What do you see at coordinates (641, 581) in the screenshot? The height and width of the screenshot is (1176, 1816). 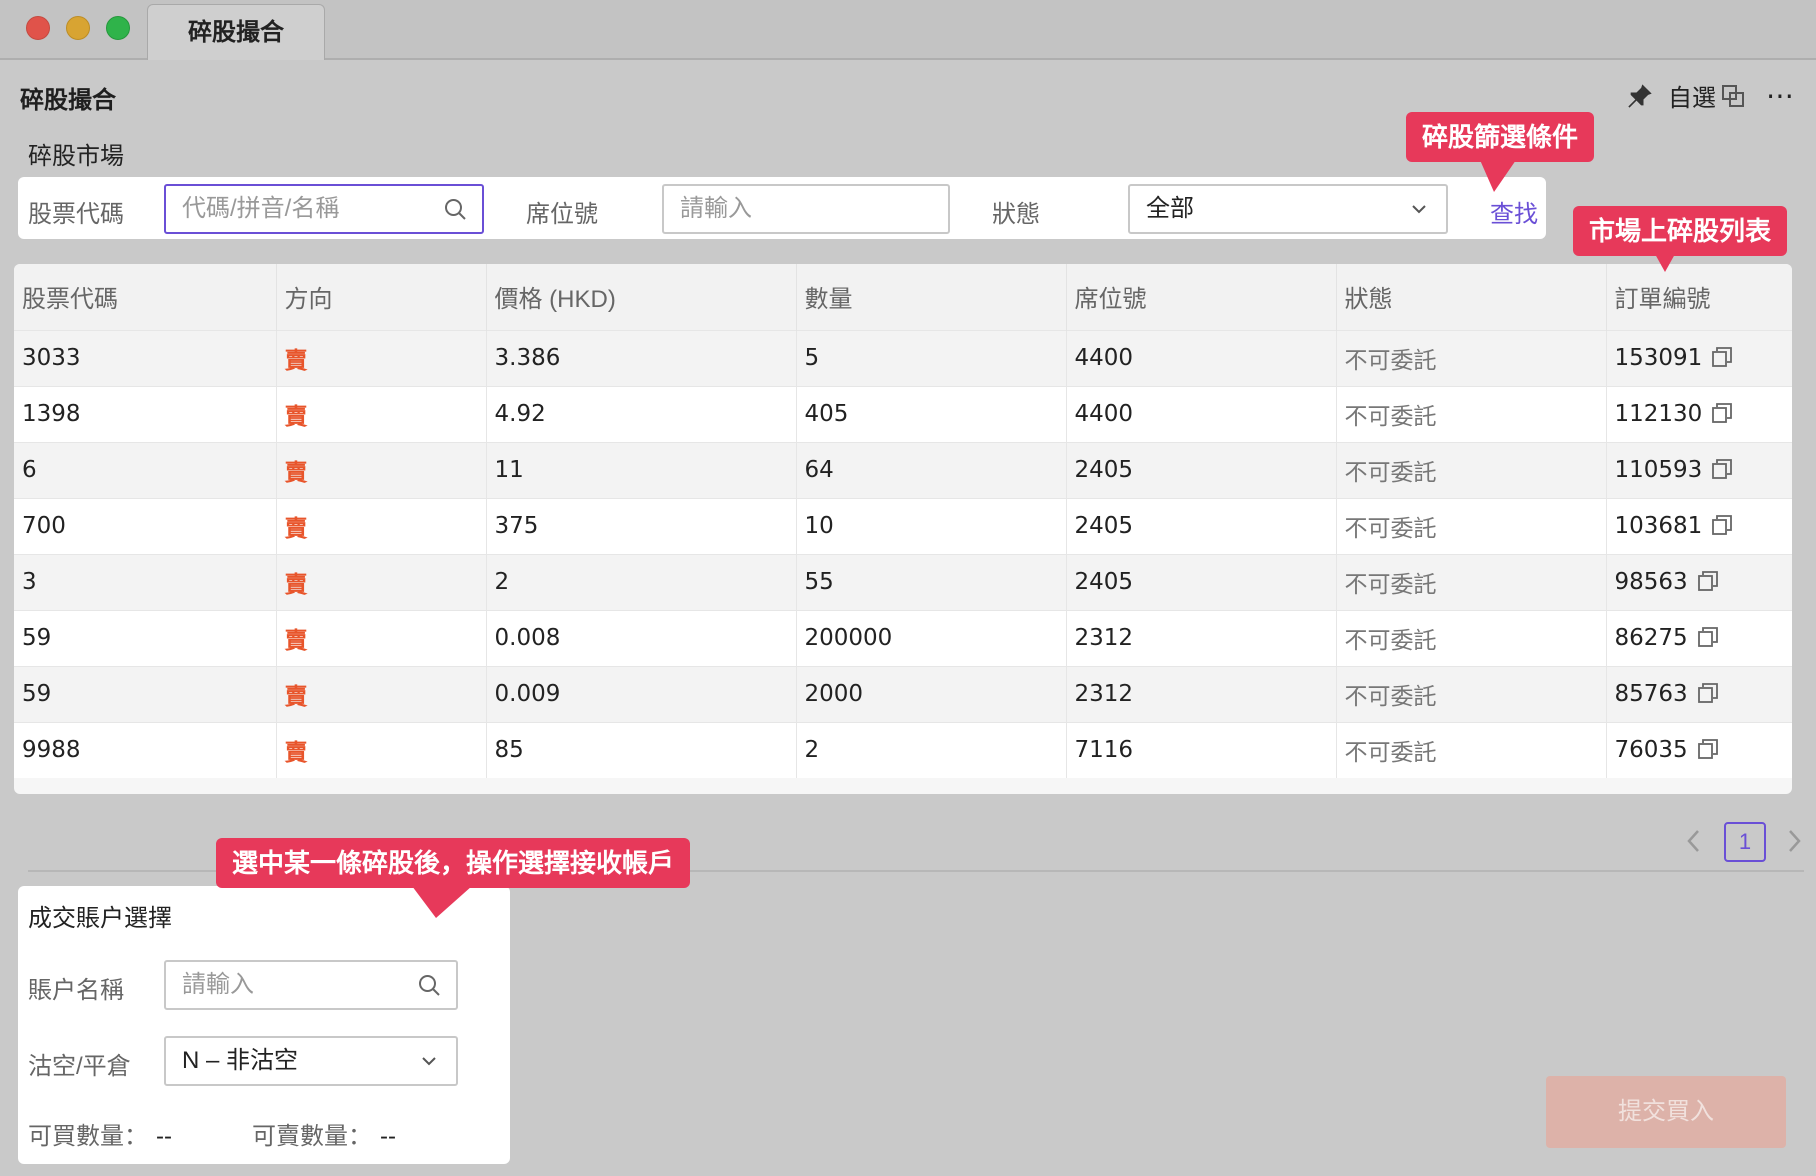 I see `price-cell: 2` at bounding box center [641, 581].